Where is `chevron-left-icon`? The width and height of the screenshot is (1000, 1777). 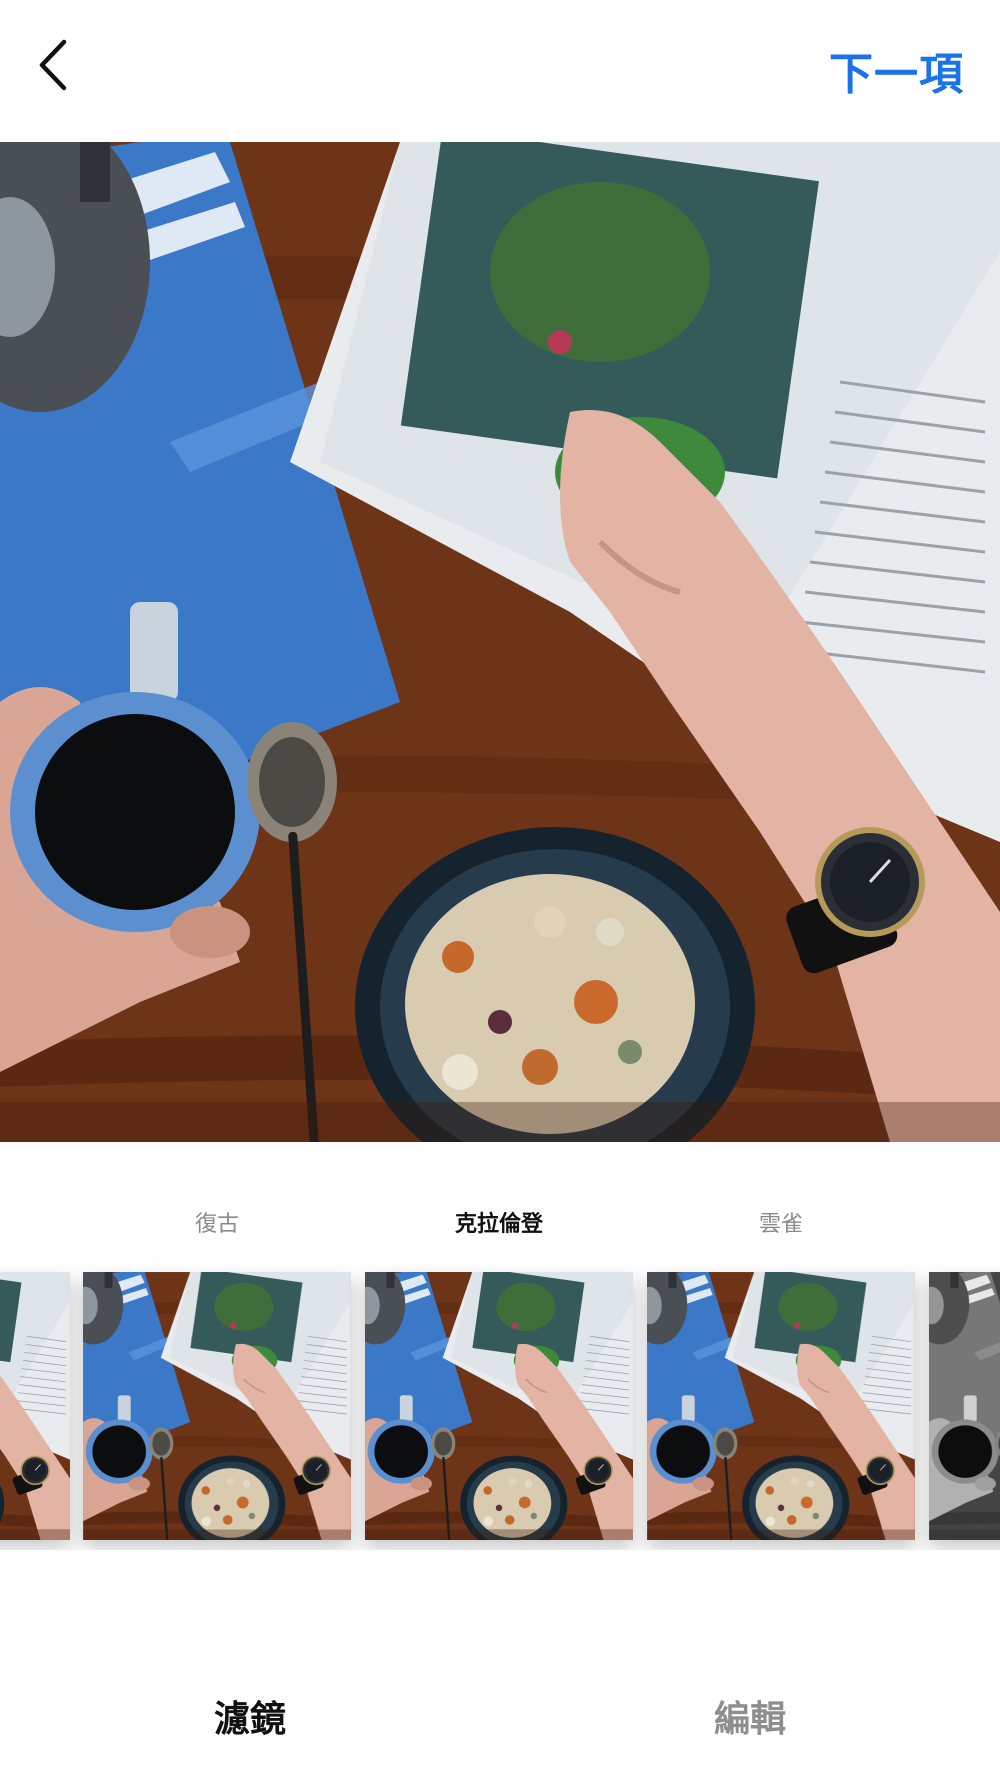
chevron-left-icon is located at coordinates (53, 65).